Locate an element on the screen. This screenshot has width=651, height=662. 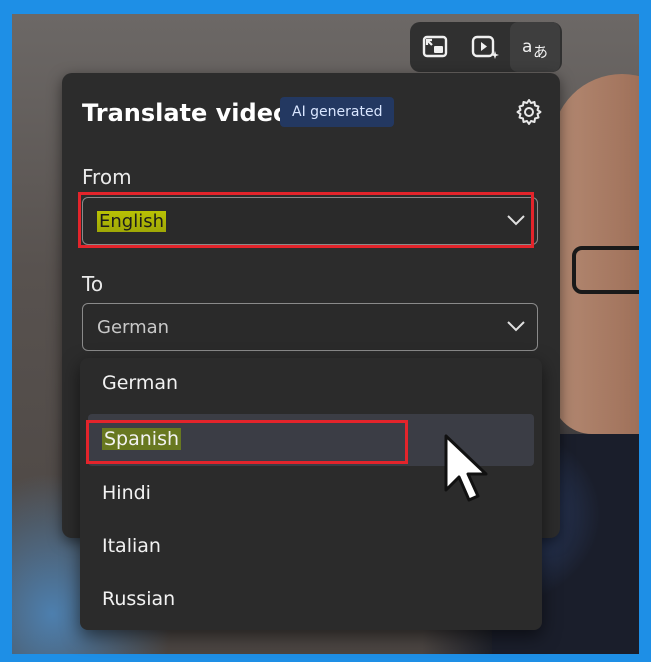
video-toolbar: a あ is located at coordinates (486, 47).